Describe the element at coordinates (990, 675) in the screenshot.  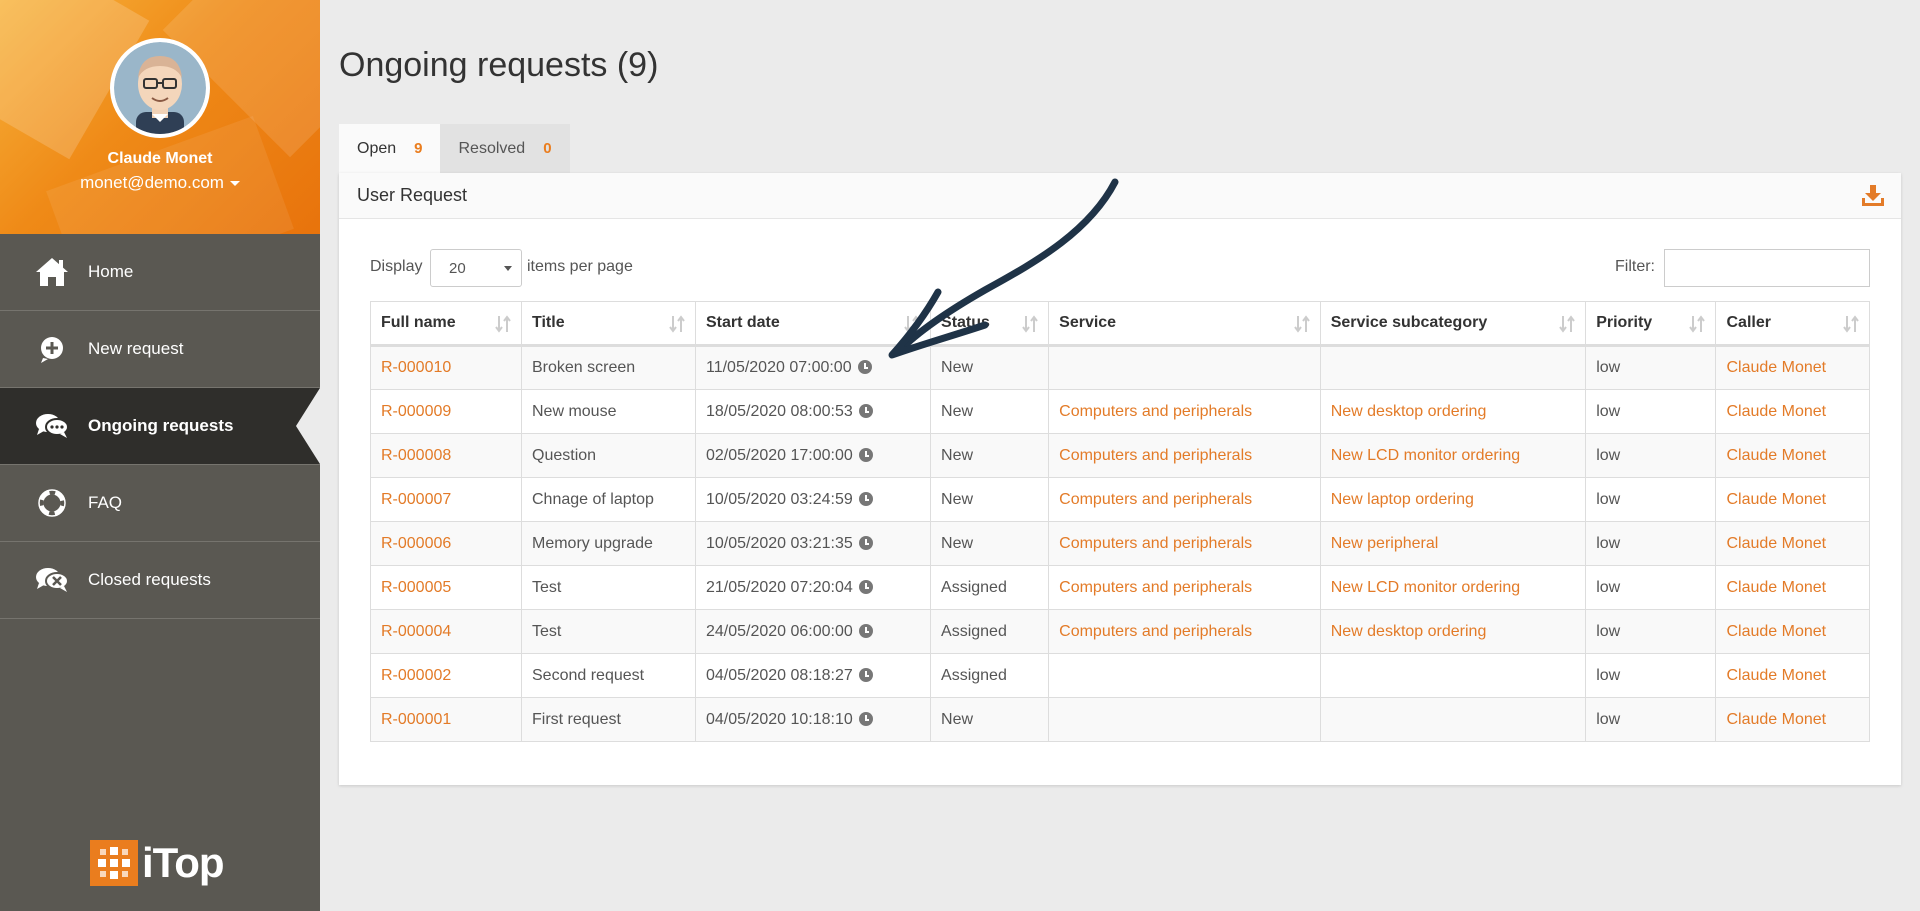
I see `cell-status: Assigned` at that location.